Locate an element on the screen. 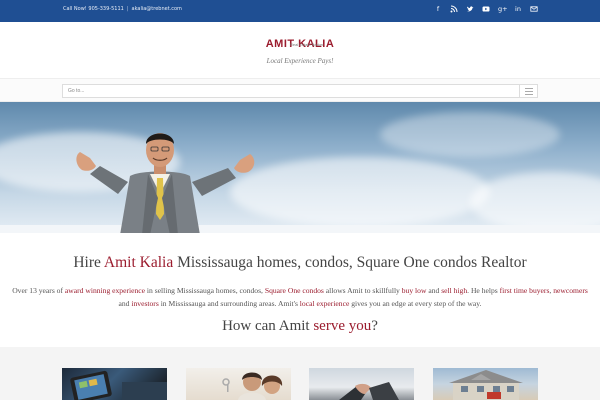 The height and width of the screenshot is (400, 600). sell-high-link: sell high is located at coordinates (454, 290).